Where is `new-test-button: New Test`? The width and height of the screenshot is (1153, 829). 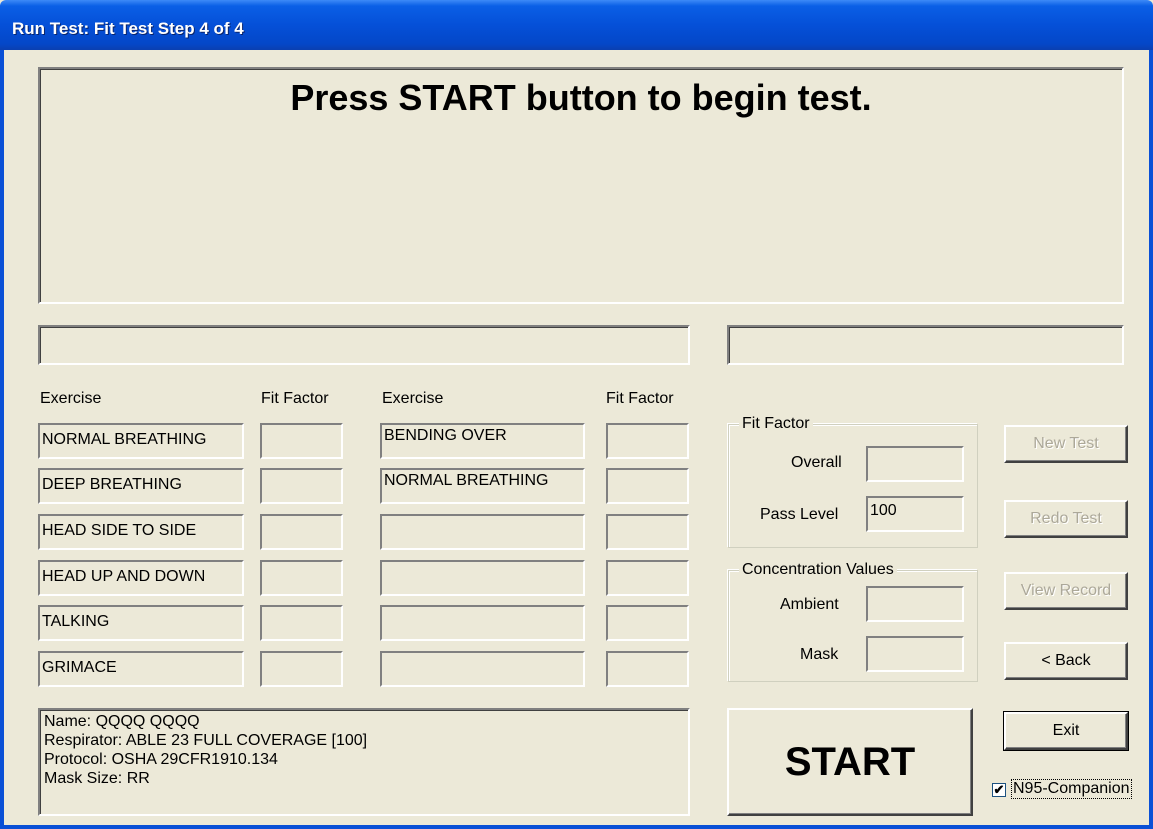
new-test-button: New Test is located at coordinates (1066, 444).